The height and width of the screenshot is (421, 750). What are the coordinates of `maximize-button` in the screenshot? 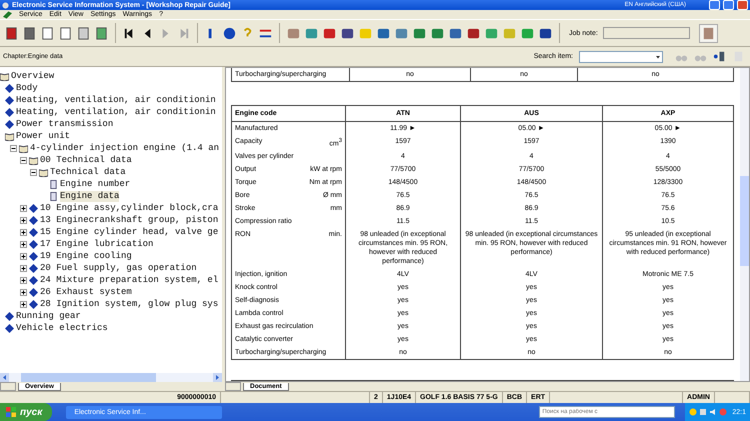 It's located at (728, 5).